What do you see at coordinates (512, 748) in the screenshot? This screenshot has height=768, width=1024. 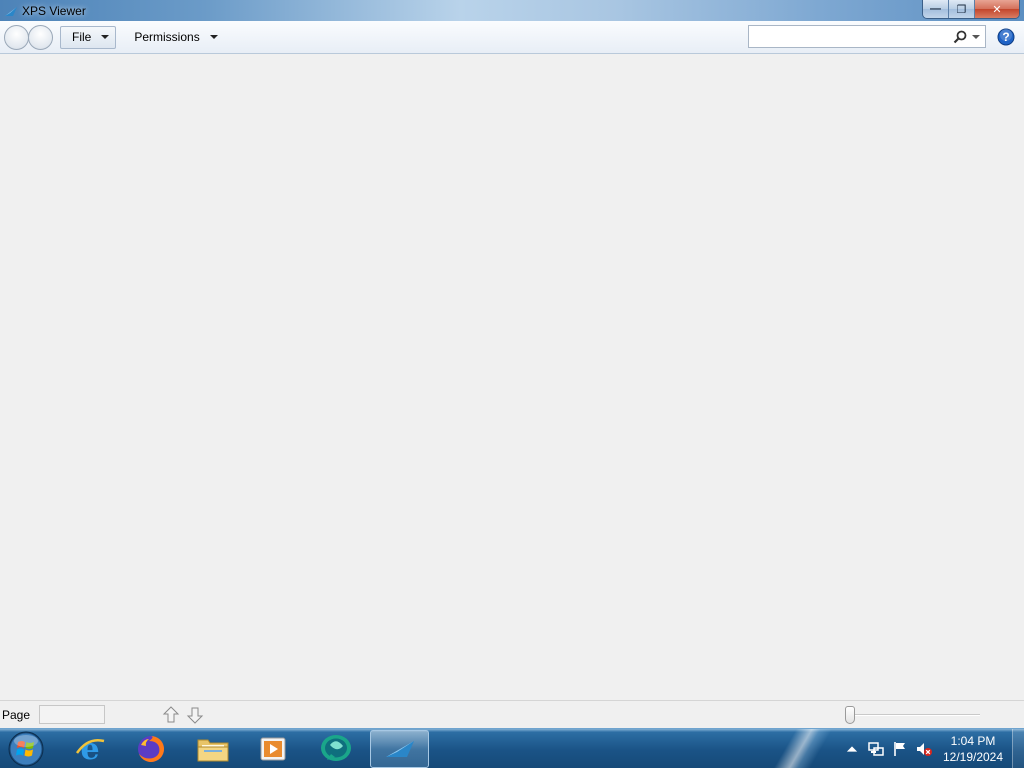 I see `taskbar: e 1:04 PM 12/19/2024` at bounding box center [512, 748].